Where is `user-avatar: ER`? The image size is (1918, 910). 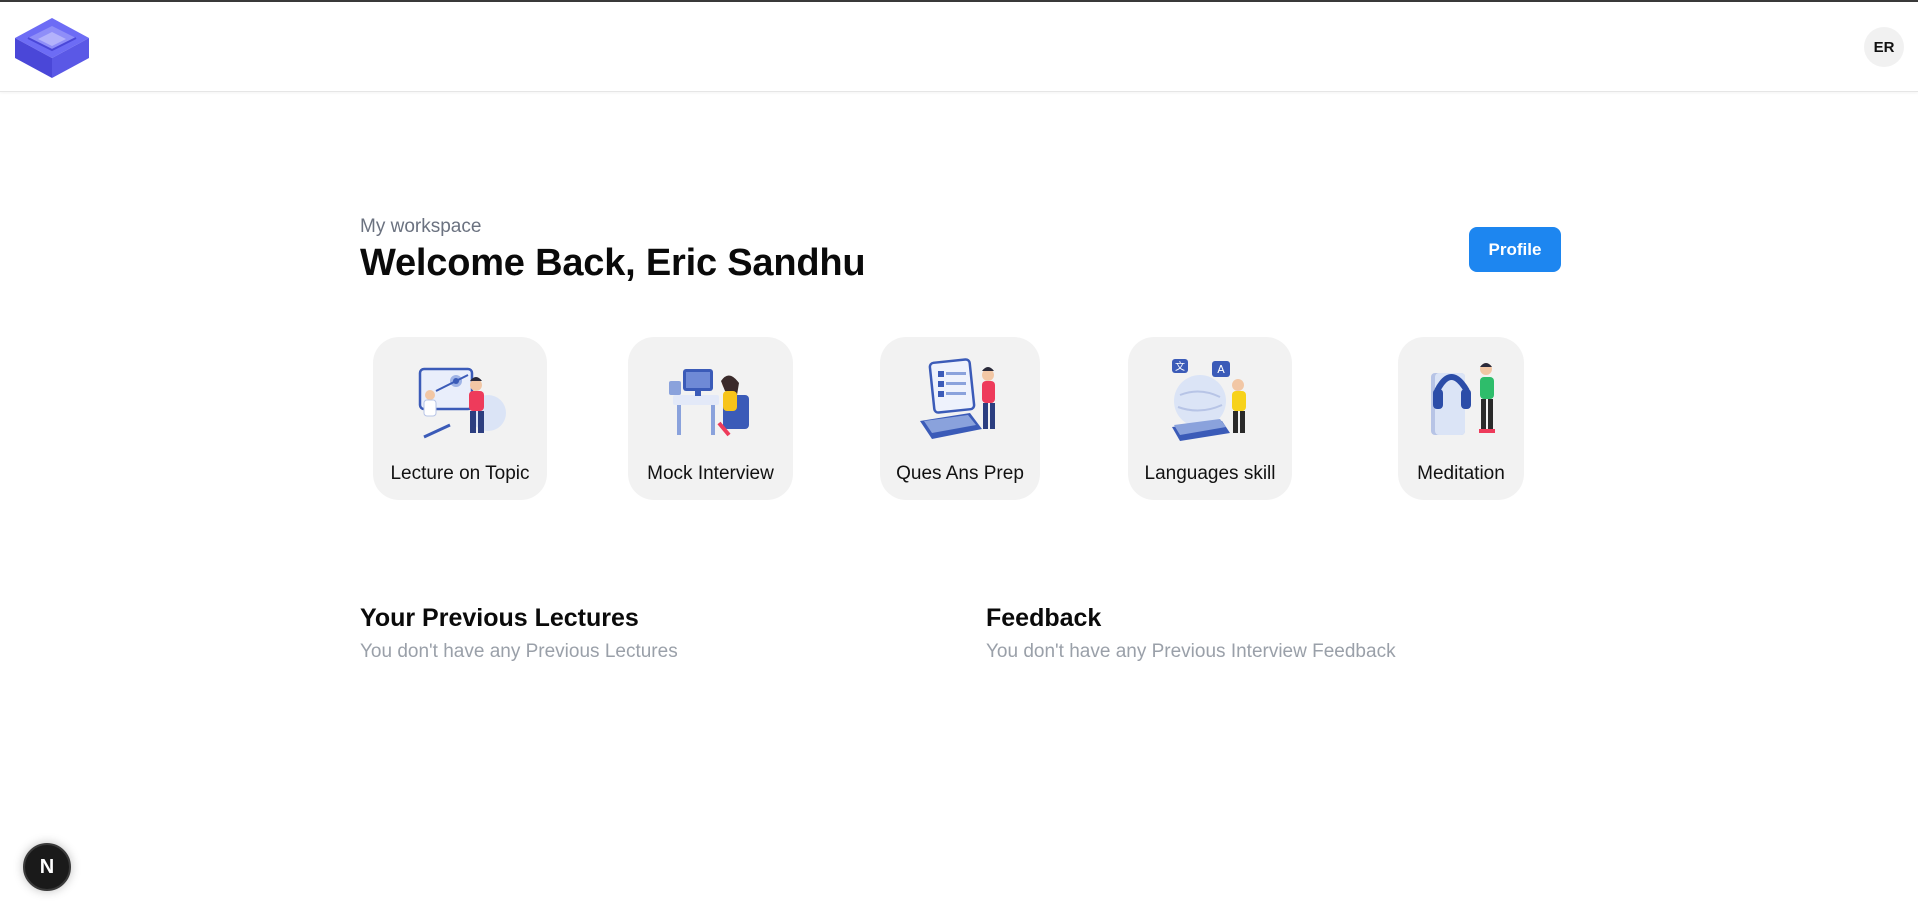 user-avatar: ER is located at coordinates (1884, 47).